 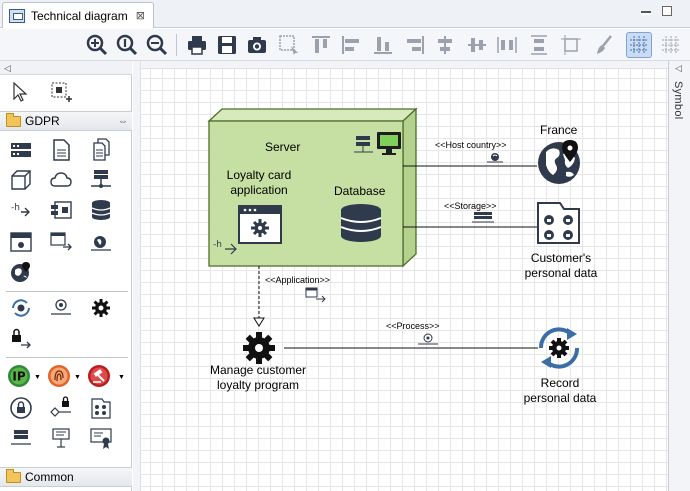 I want to click on palette-item-server, so click(x=21, y=150).